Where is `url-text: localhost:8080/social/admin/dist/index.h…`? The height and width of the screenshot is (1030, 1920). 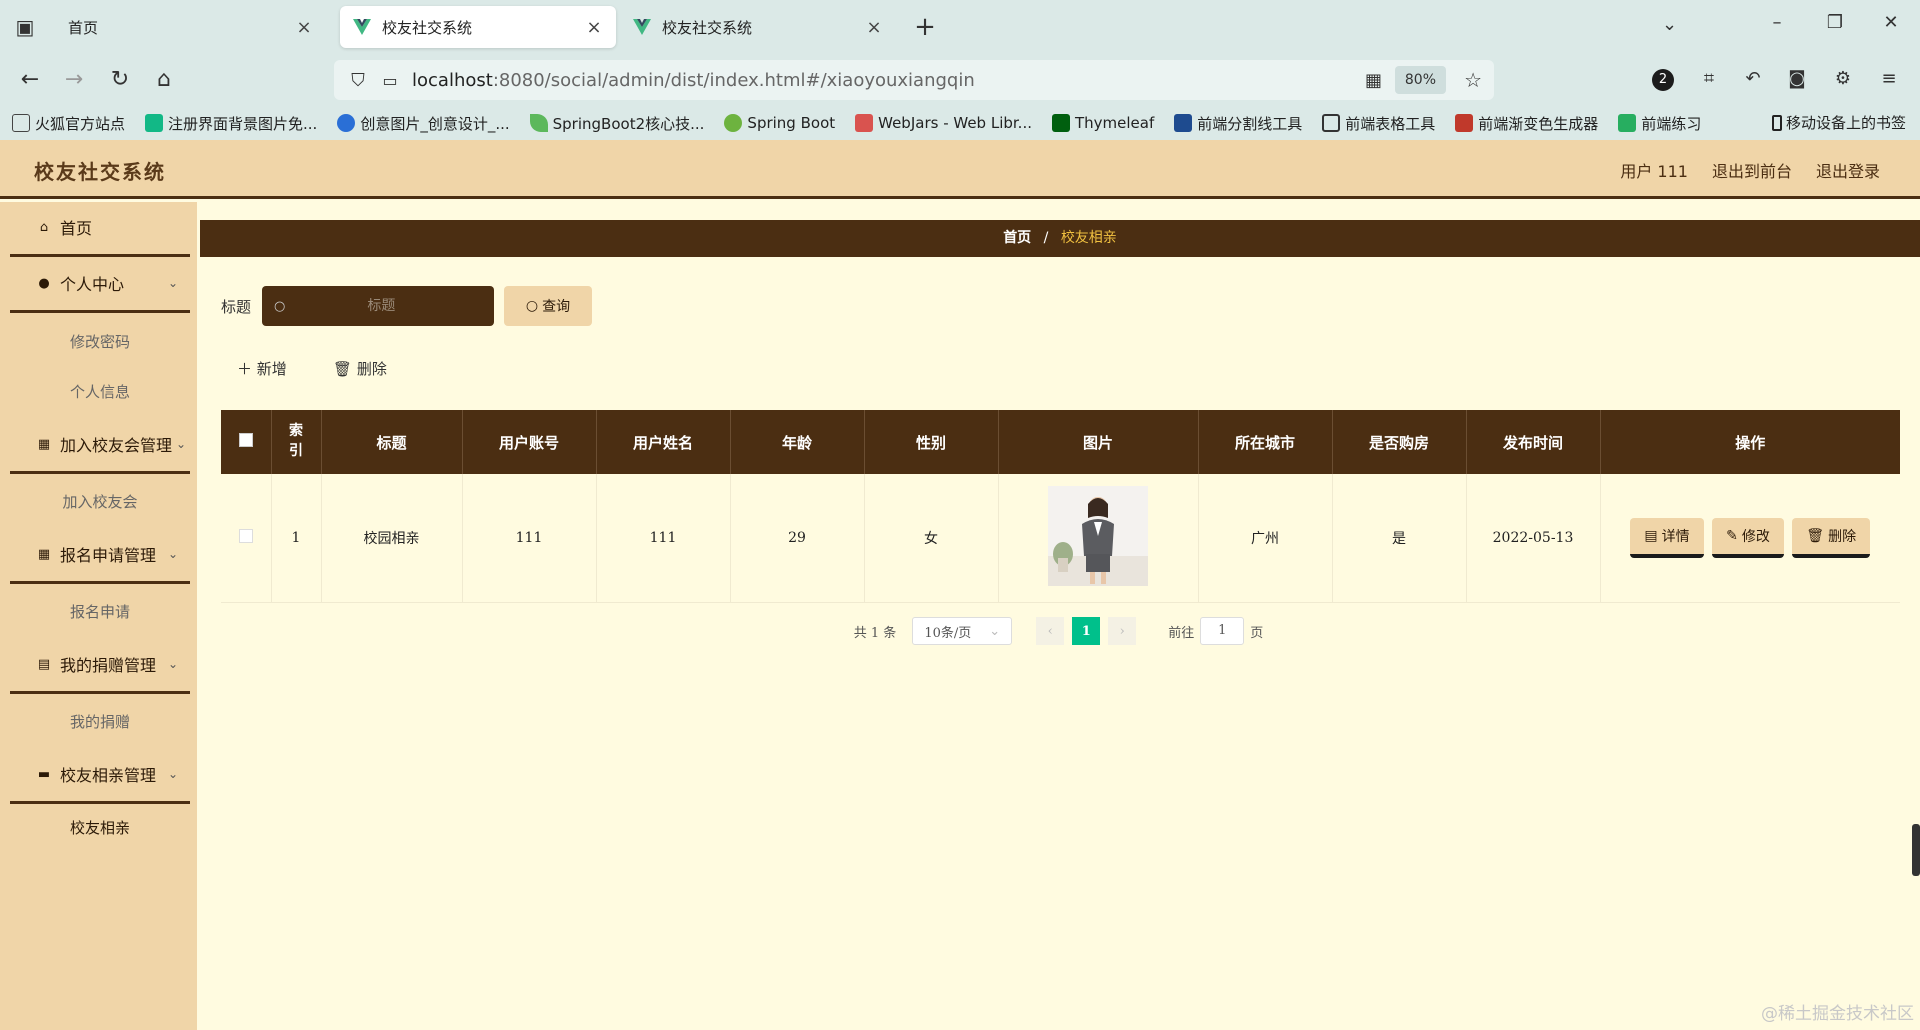
url-text: localhost:8080/social/admin/dist/index.h… is located at coordinates (693, 80).